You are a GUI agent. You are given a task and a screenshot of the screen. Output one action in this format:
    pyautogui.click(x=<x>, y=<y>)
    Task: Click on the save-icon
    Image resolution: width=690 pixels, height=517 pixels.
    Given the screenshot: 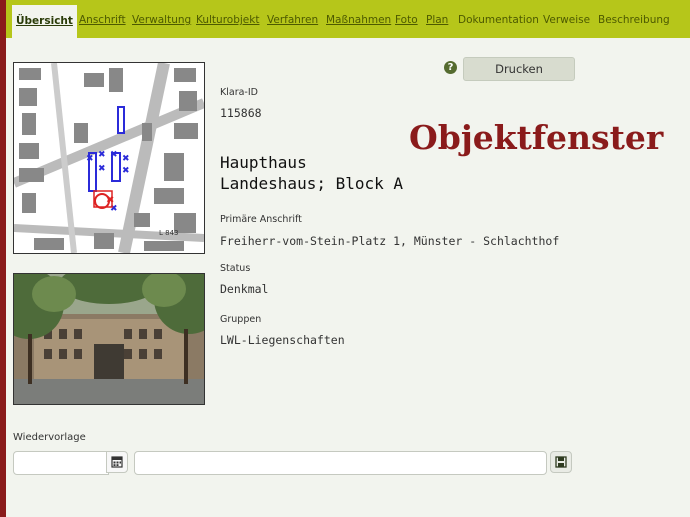 What is the action you would take?
    pyautogui.click(x=561, y=462)
    